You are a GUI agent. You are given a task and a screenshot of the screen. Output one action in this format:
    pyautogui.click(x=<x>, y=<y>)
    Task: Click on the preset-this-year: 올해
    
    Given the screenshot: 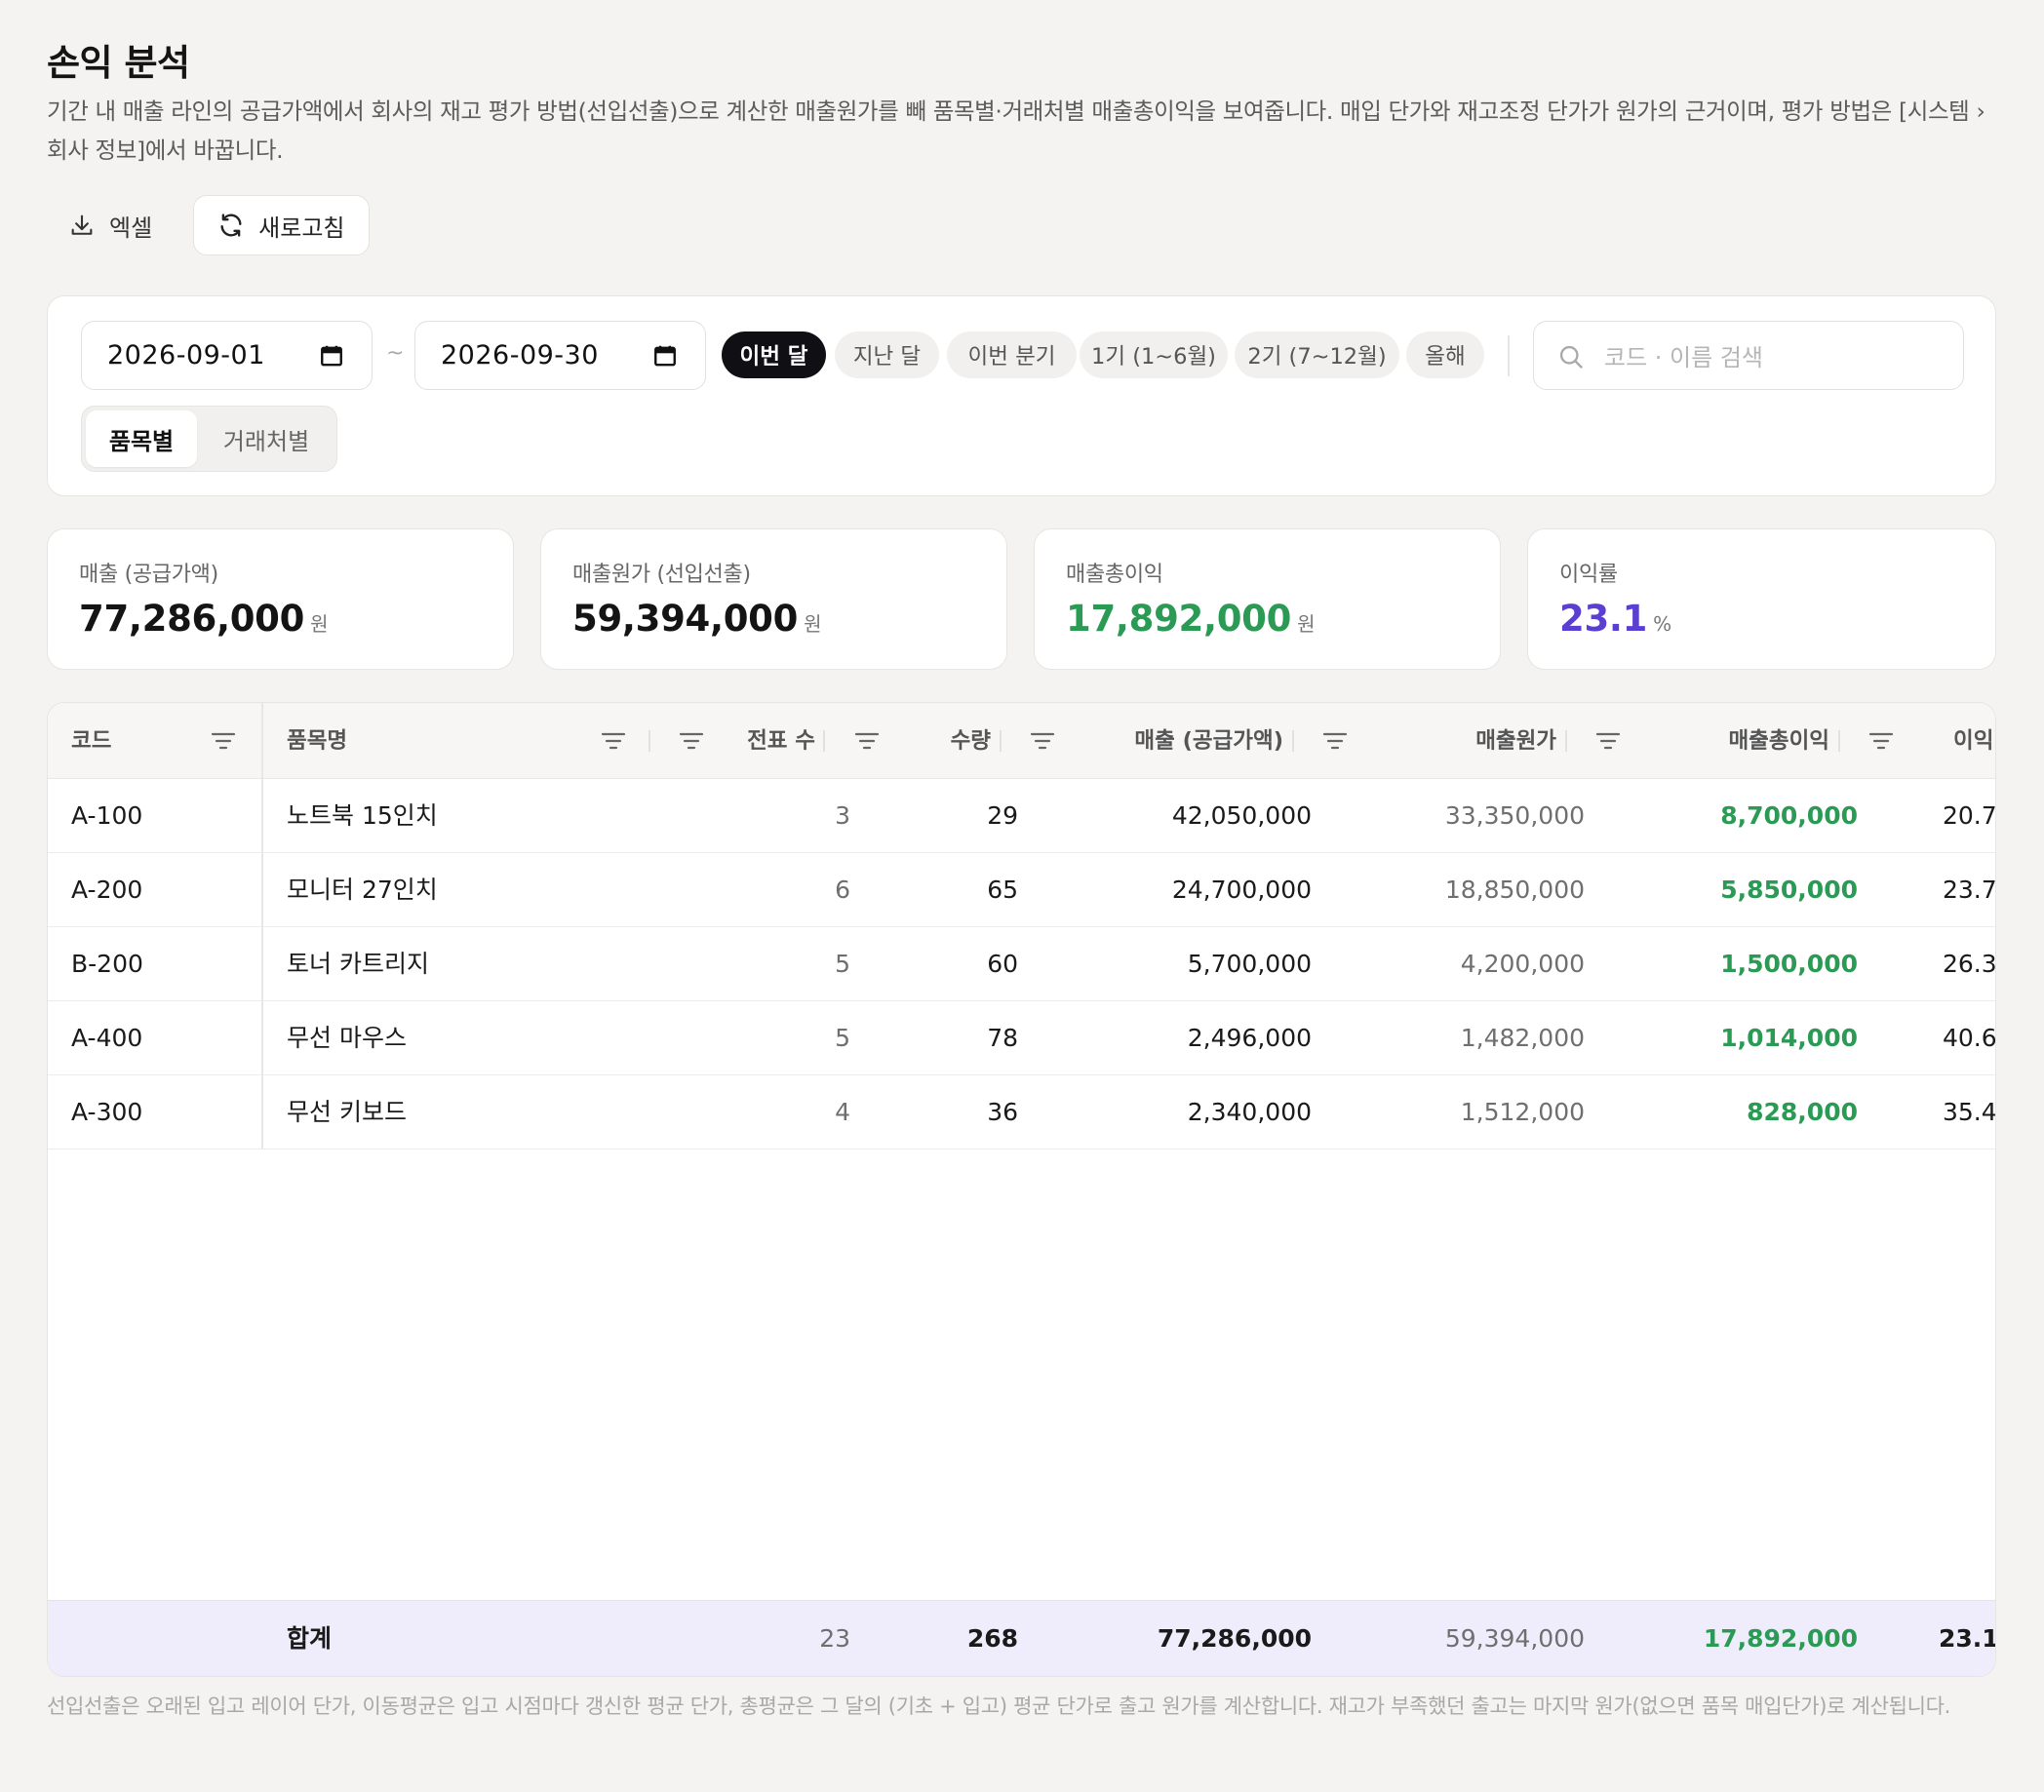 What is the action you would take?
    pyautogui.click(x=1445, y=354)
    